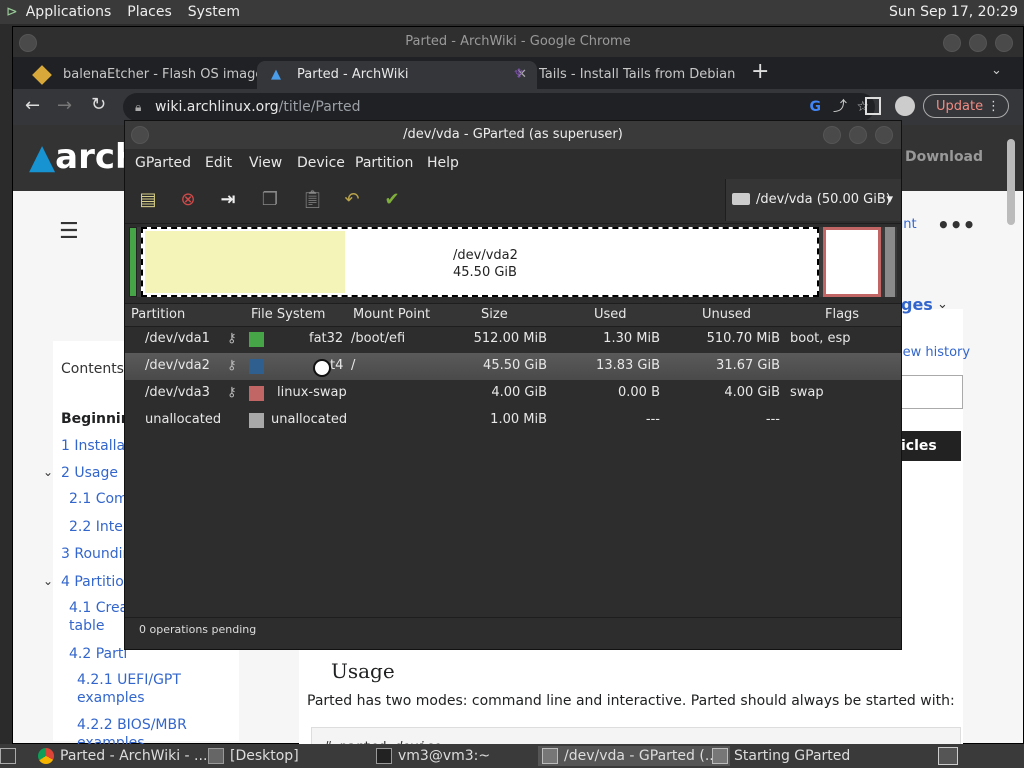 This screenshot has width=1024, height=768. Describe the element at coordinates (64, 105) in the screenshot. I see `forward-icon: →` at that location.